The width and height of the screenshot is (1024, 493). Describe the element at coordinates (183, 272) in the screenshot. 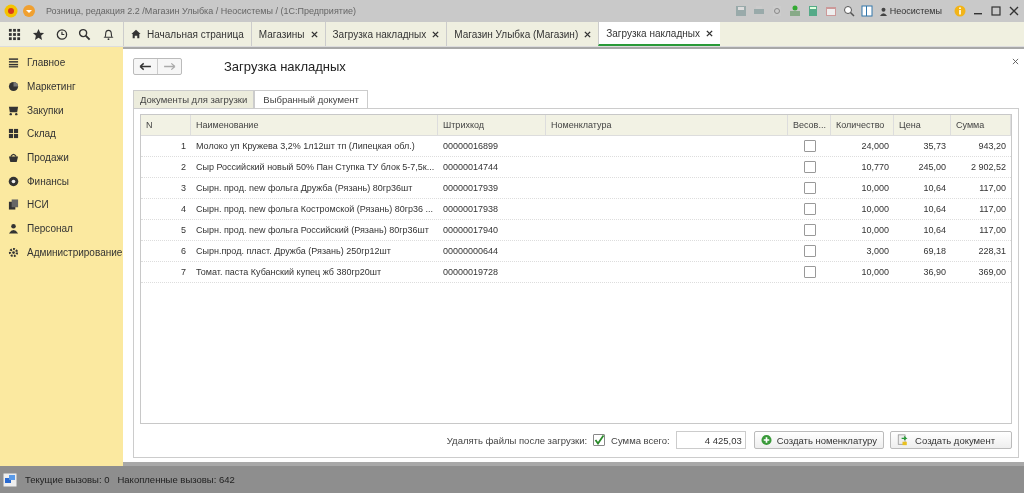

I see `table-cell-text: 7` at that location.